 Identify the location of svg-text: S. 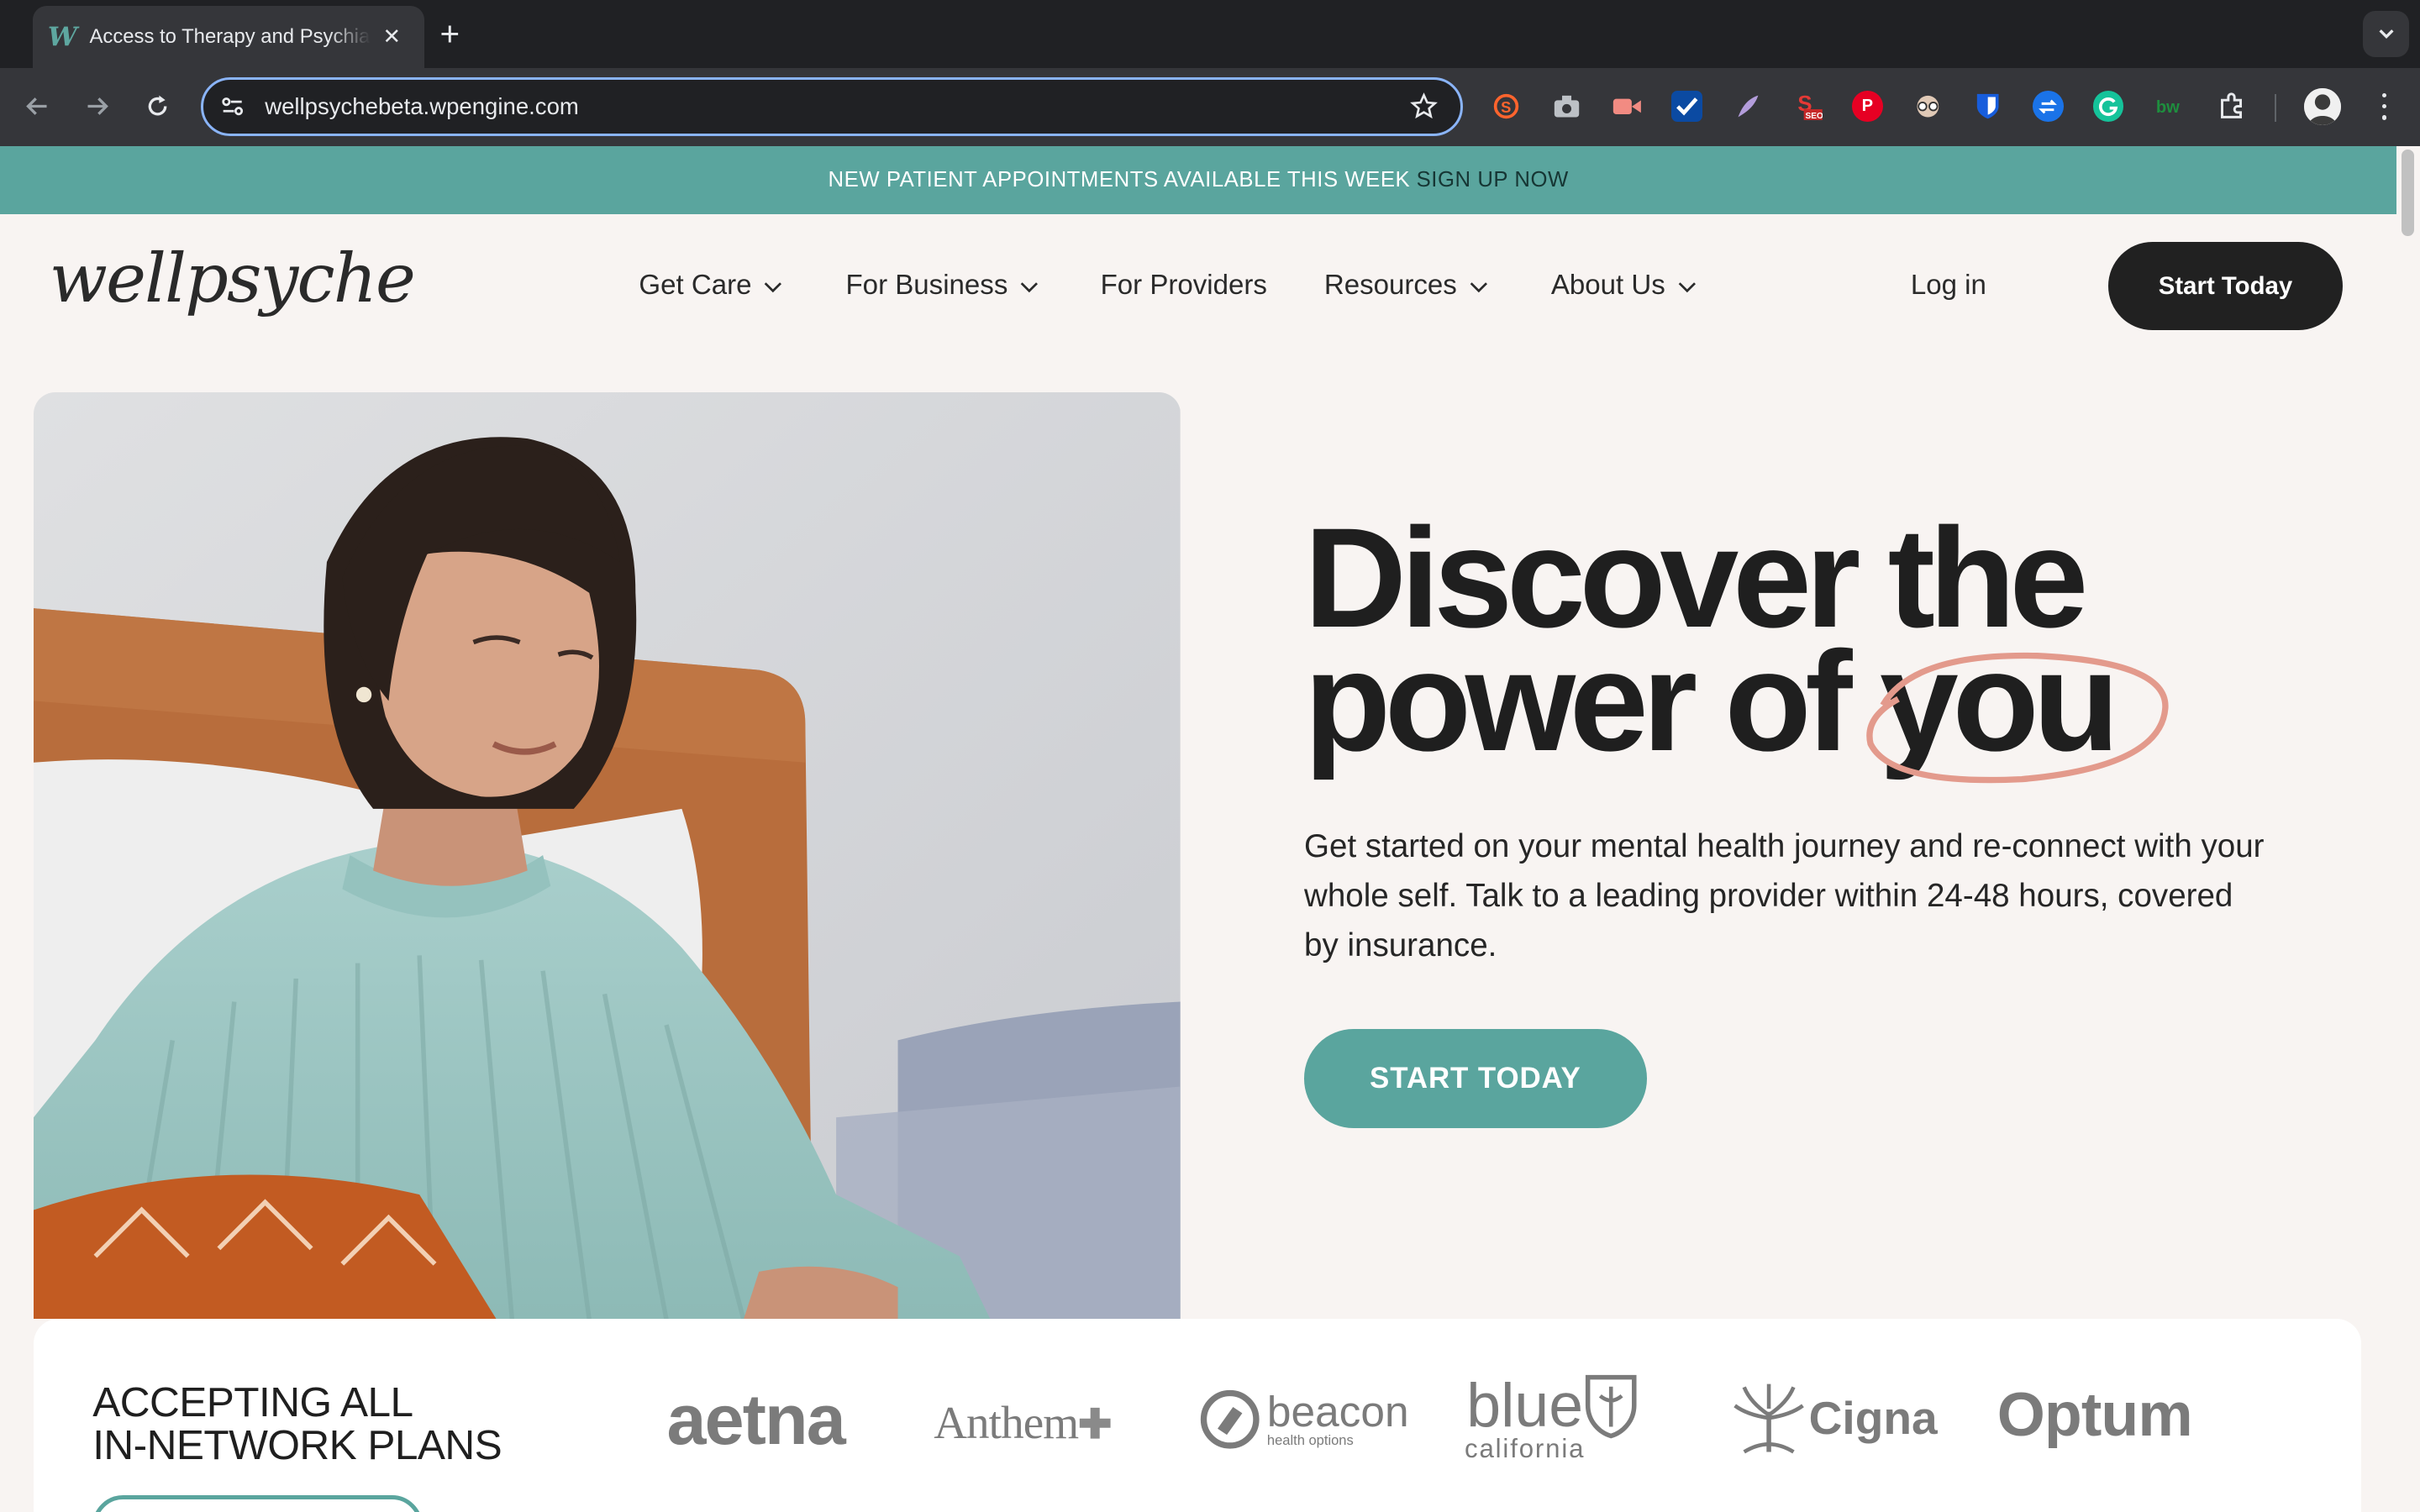
(1506, 107).